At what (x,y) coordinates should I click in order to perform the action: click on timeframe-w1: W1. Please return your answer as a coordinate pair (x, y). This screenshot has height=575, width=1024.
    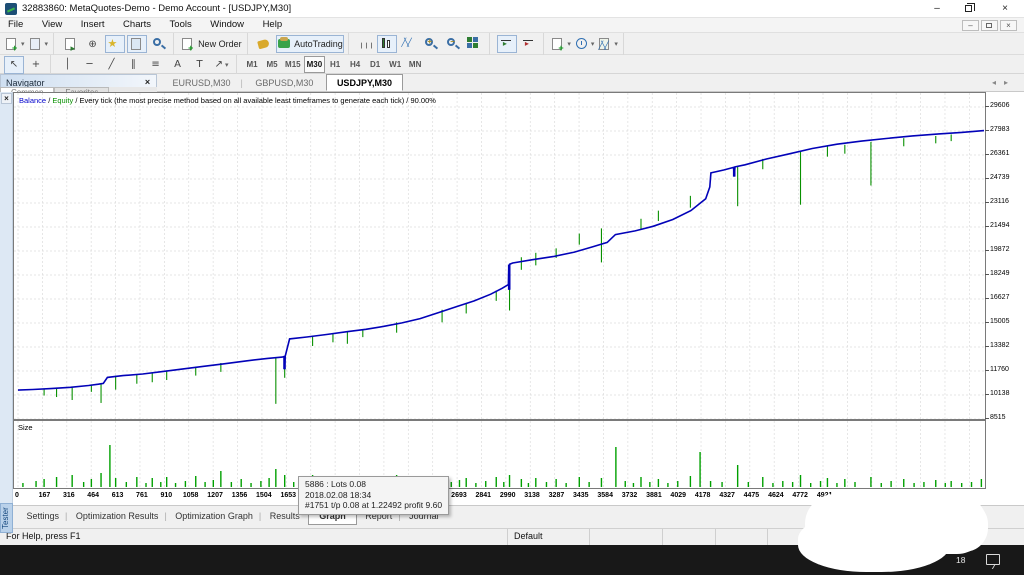
    Looking at the image, I should click on (395, 64).